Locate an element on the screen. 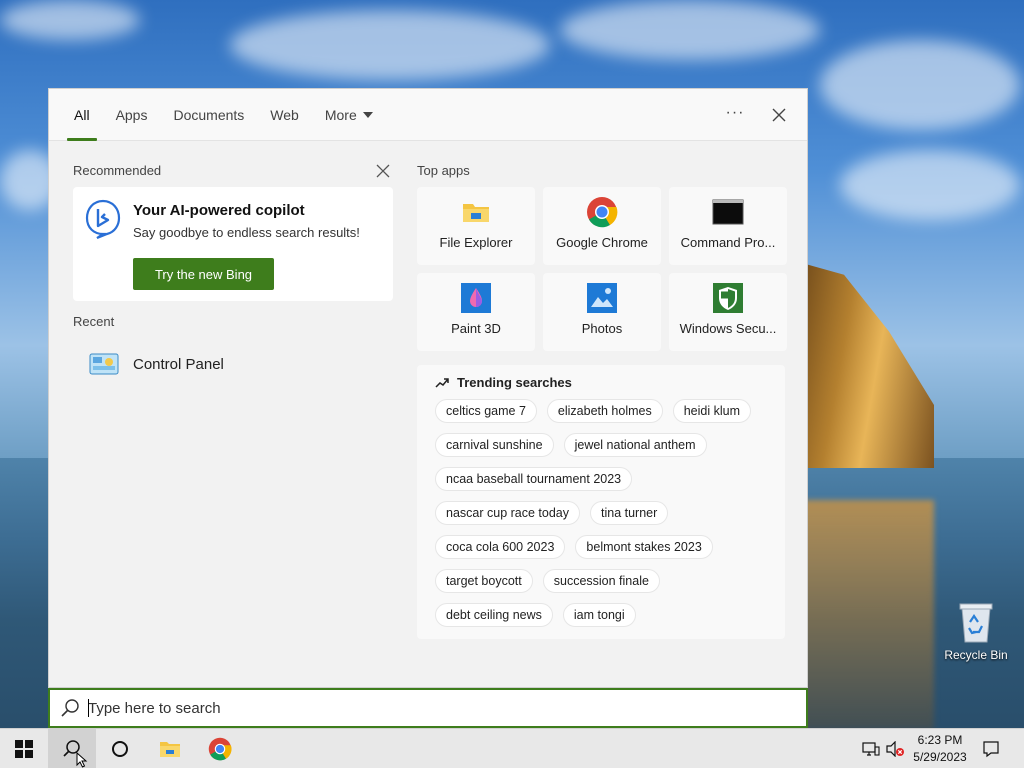 The image size is (1024, 768). paint-3d-icon is located at coordinates (476, 298).